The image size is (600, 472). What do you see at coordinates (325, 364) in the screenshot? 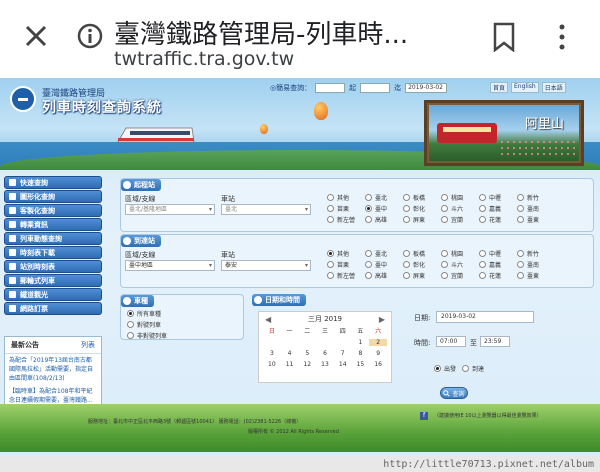
I see `calendar-day: 13` at bounding box center [325, 364].